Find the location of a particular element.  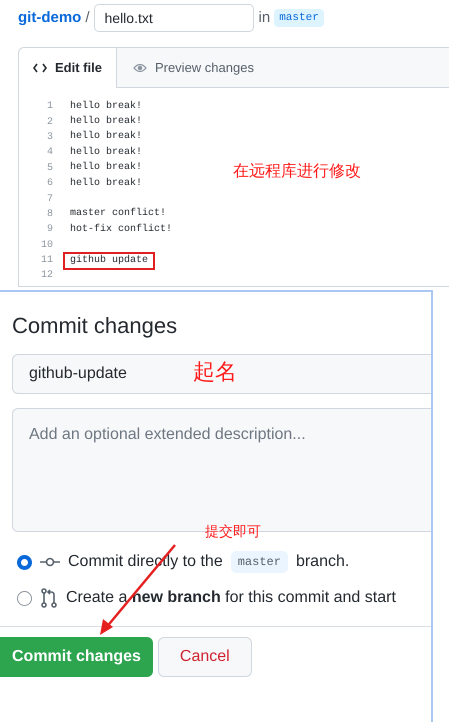

cancel-button: Cancel is located at coordinates (205, 657).